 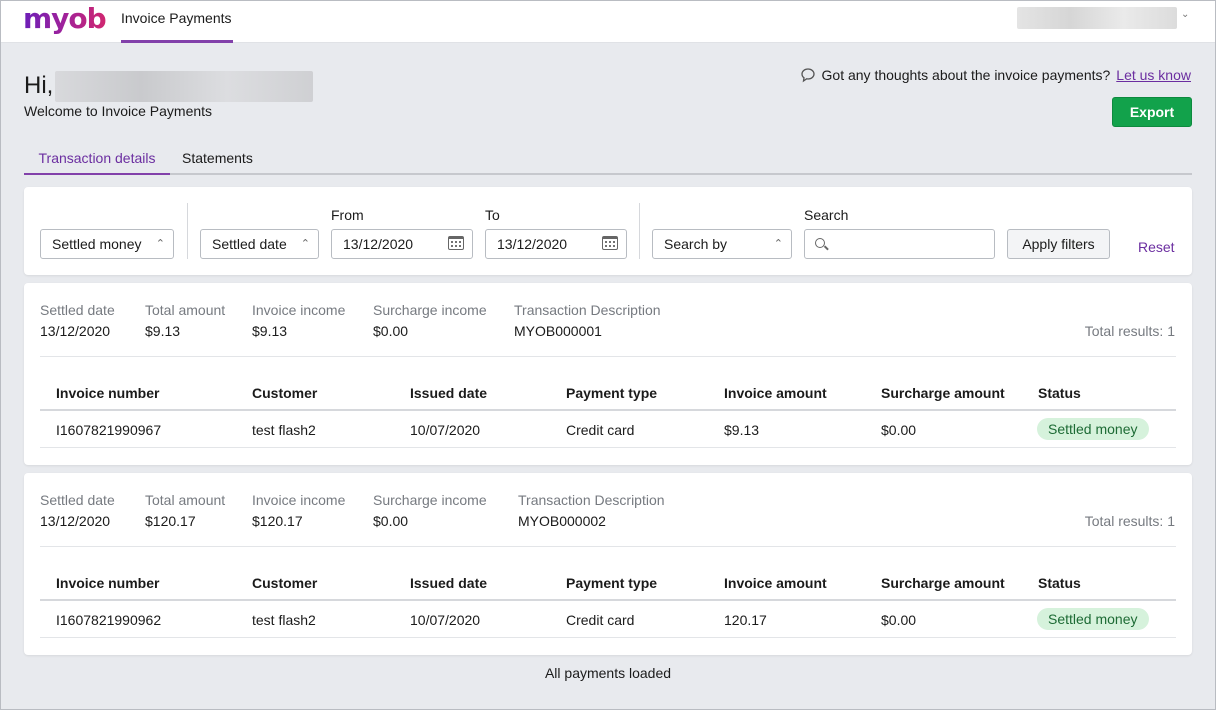 I want to click on money-type-value: Settled money, so click(x=97, y=244).